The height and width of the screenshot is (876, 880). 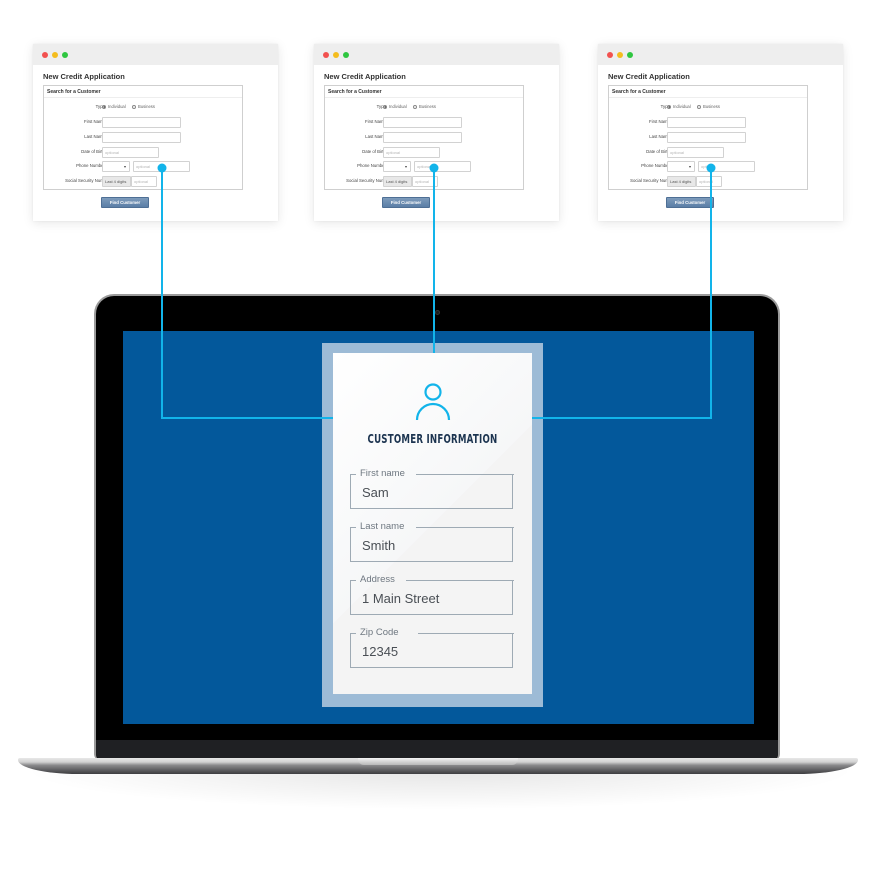 I want to click on address-field: Address 1 Main Street, so click(x=431, y=594).